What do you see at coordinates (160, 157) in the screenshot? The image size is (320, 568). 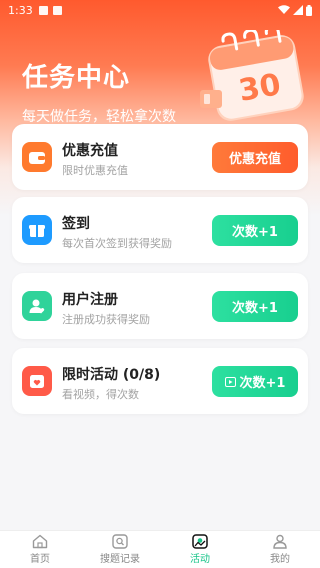 I see `task-card-recharge: 优惠充值 限时优惠充值 优惠充值` at bounding box center [160, 157].